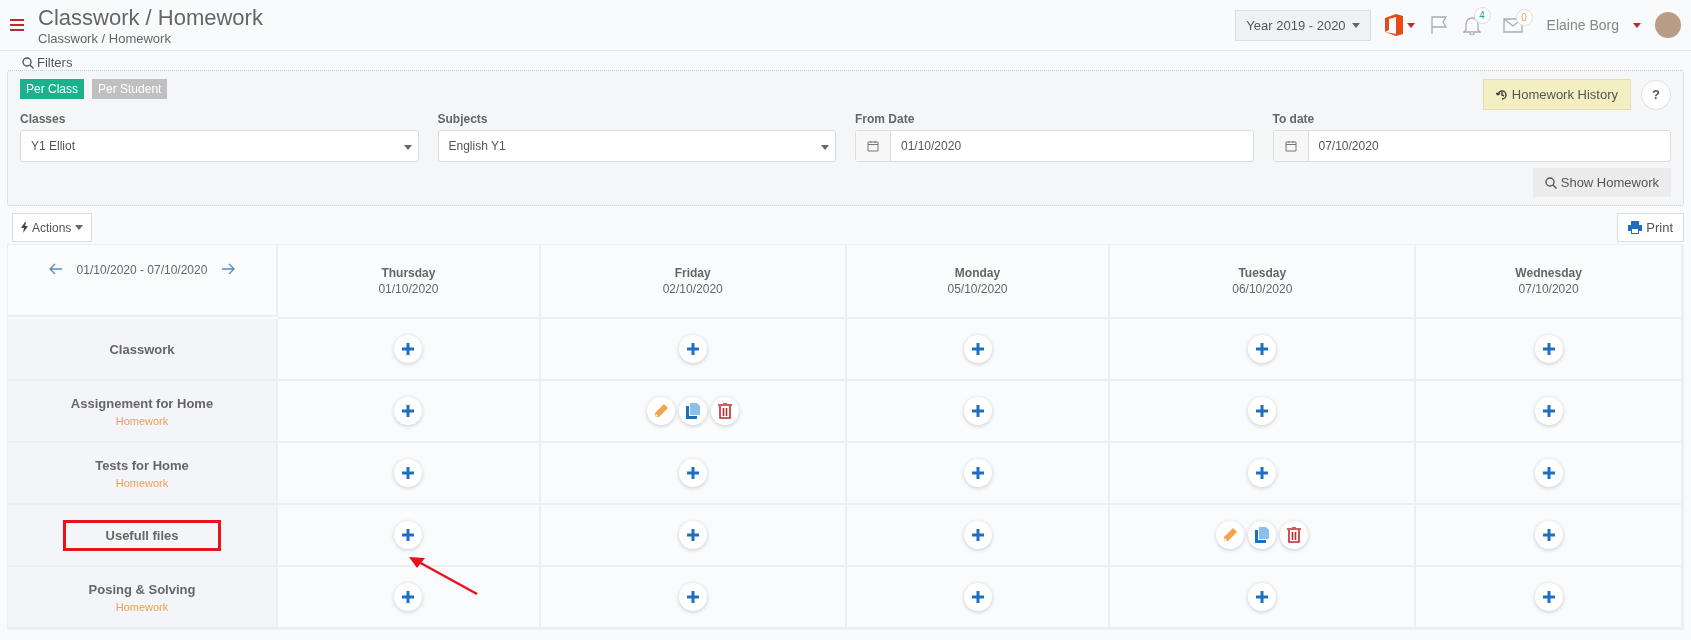 The image size is (1691, 640). I want to click on day-date: 06/10/2020, so click(1262, 289).